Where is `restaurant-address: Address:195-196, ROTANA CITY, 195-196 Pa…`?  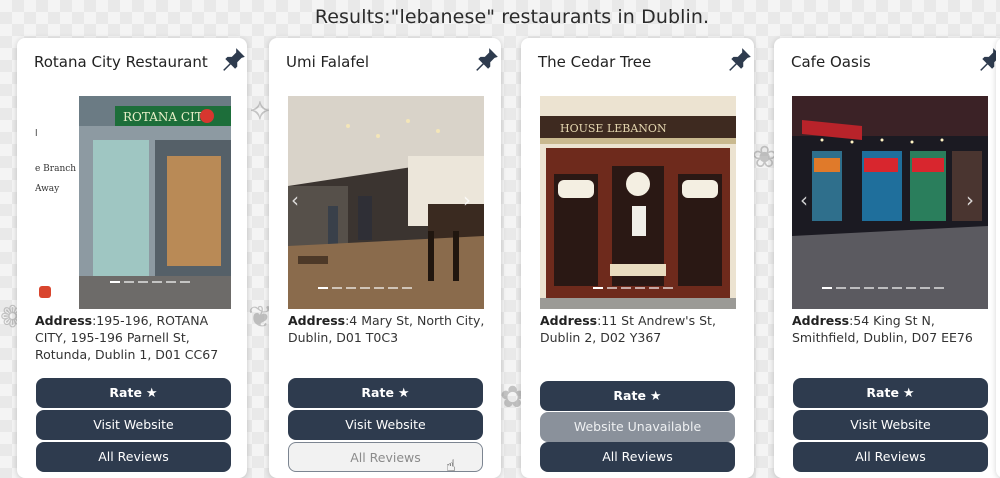
restaurant-address: Address:195-196, ROTANA CITY, 195-196 Pa… is located at coordinates (135, 337).